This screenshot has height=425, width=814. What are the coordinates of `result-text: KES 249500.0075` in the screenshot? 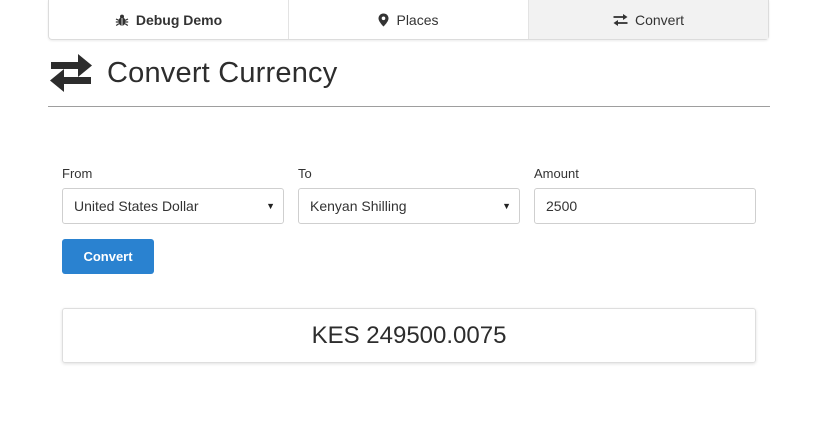 It's located at (409, 335).